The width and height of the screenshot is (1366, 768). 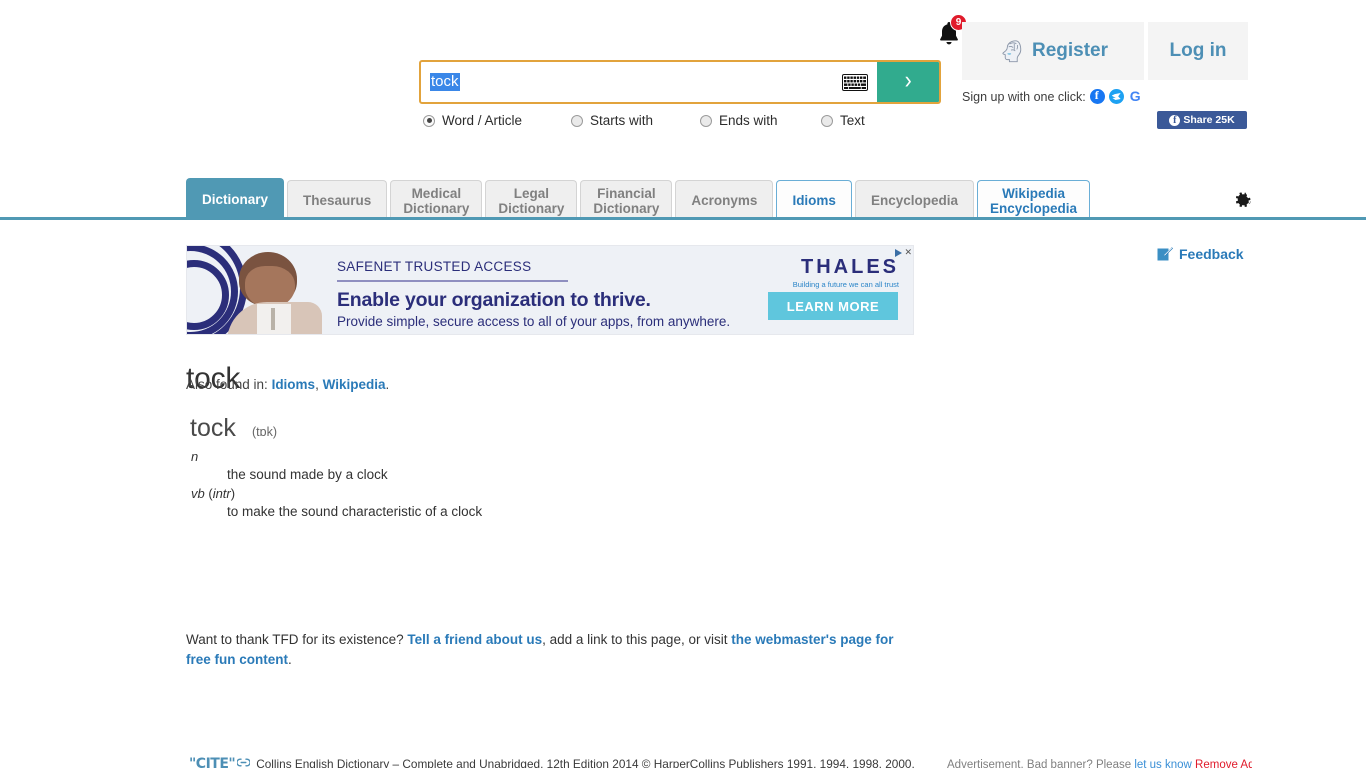 I want to click on part-of-speech-1: n, so click(x=195, y=456).